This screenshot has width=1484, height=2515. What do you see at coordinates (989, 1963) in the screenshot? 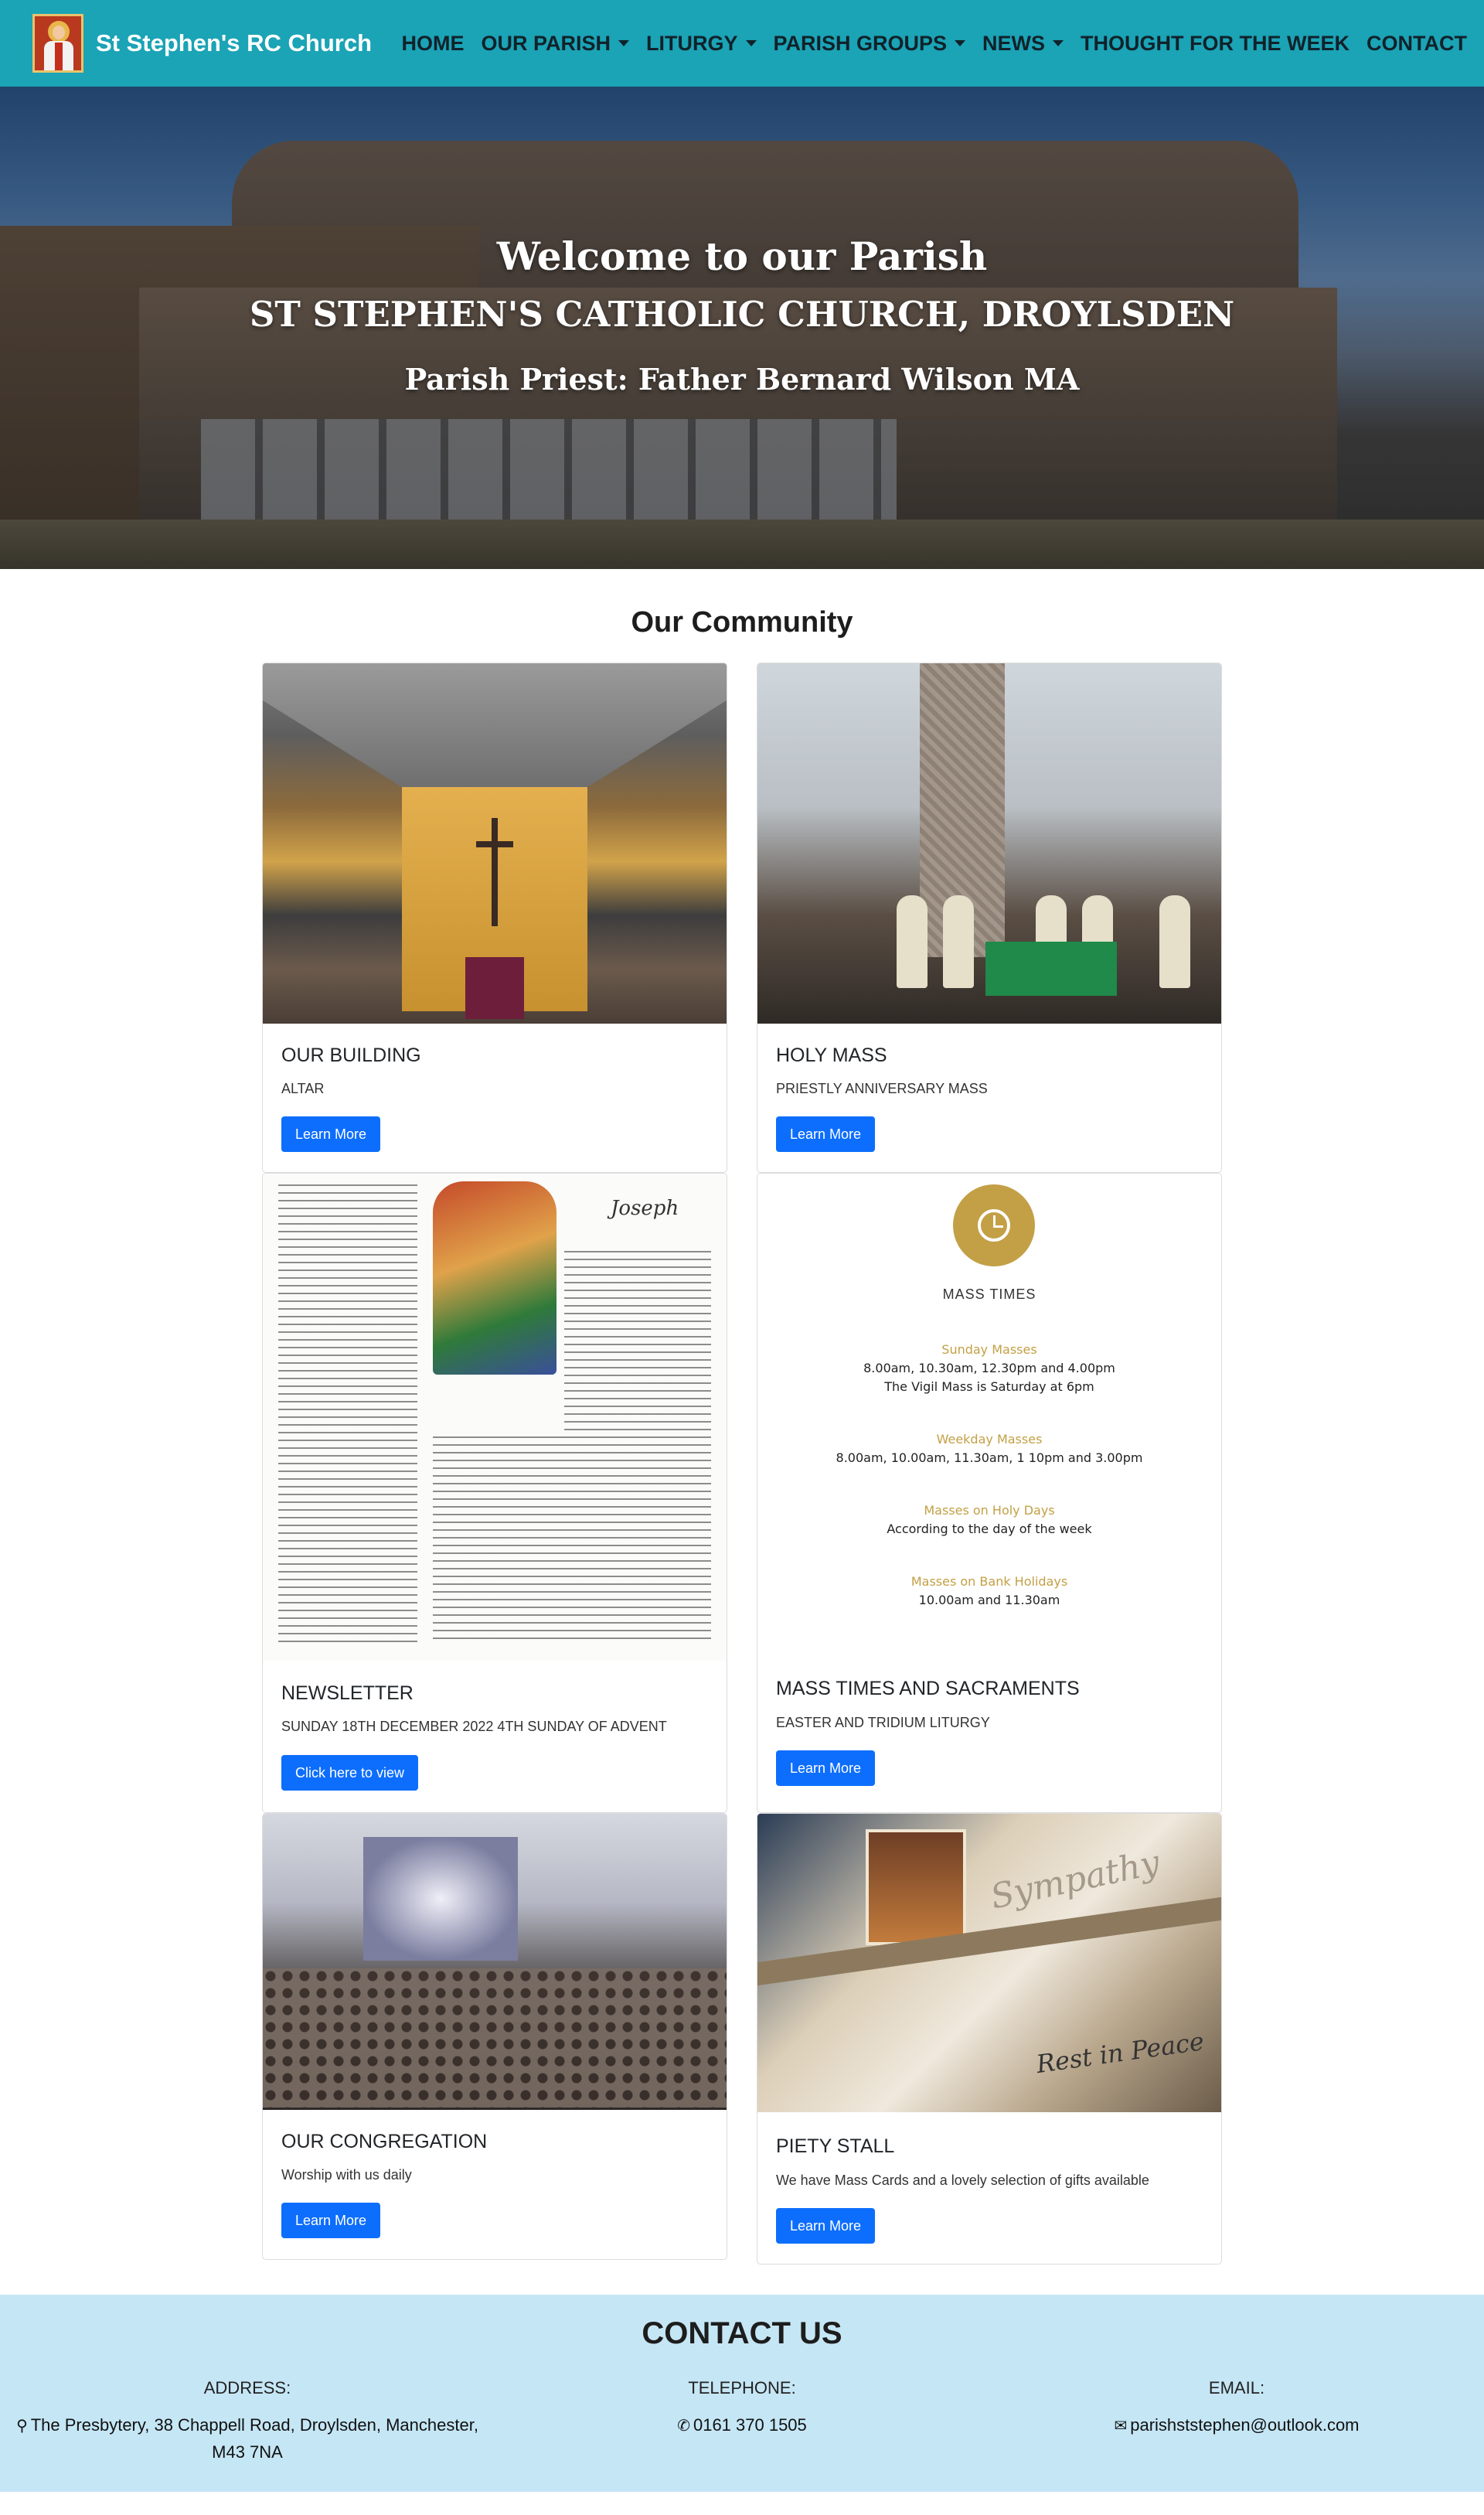
I see `card-image-mass-cards: Sympathy Rest in Peace` at bounding box center [989, 1963].